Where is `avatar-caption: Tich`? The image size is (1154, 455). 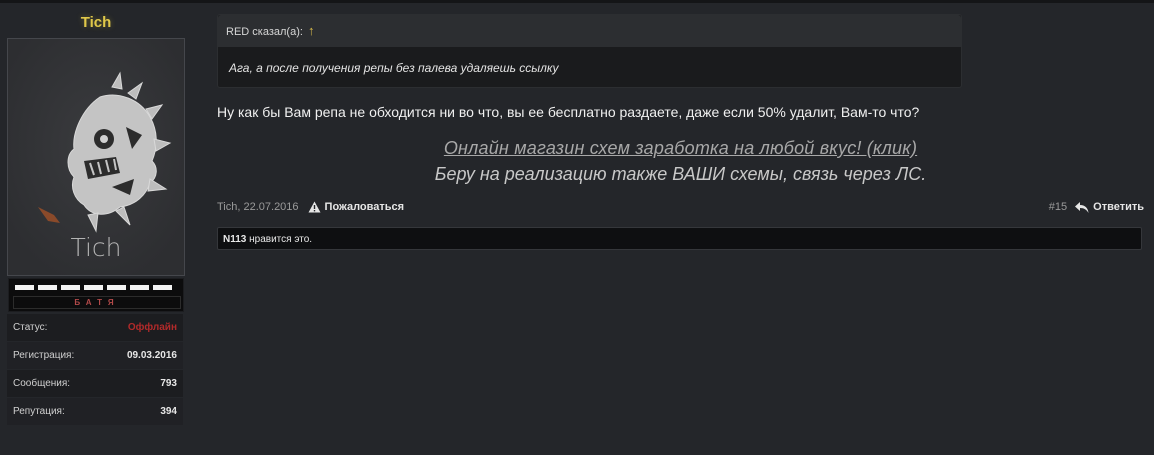
avatar-caption: Tich is located at coordinates (96, 247).